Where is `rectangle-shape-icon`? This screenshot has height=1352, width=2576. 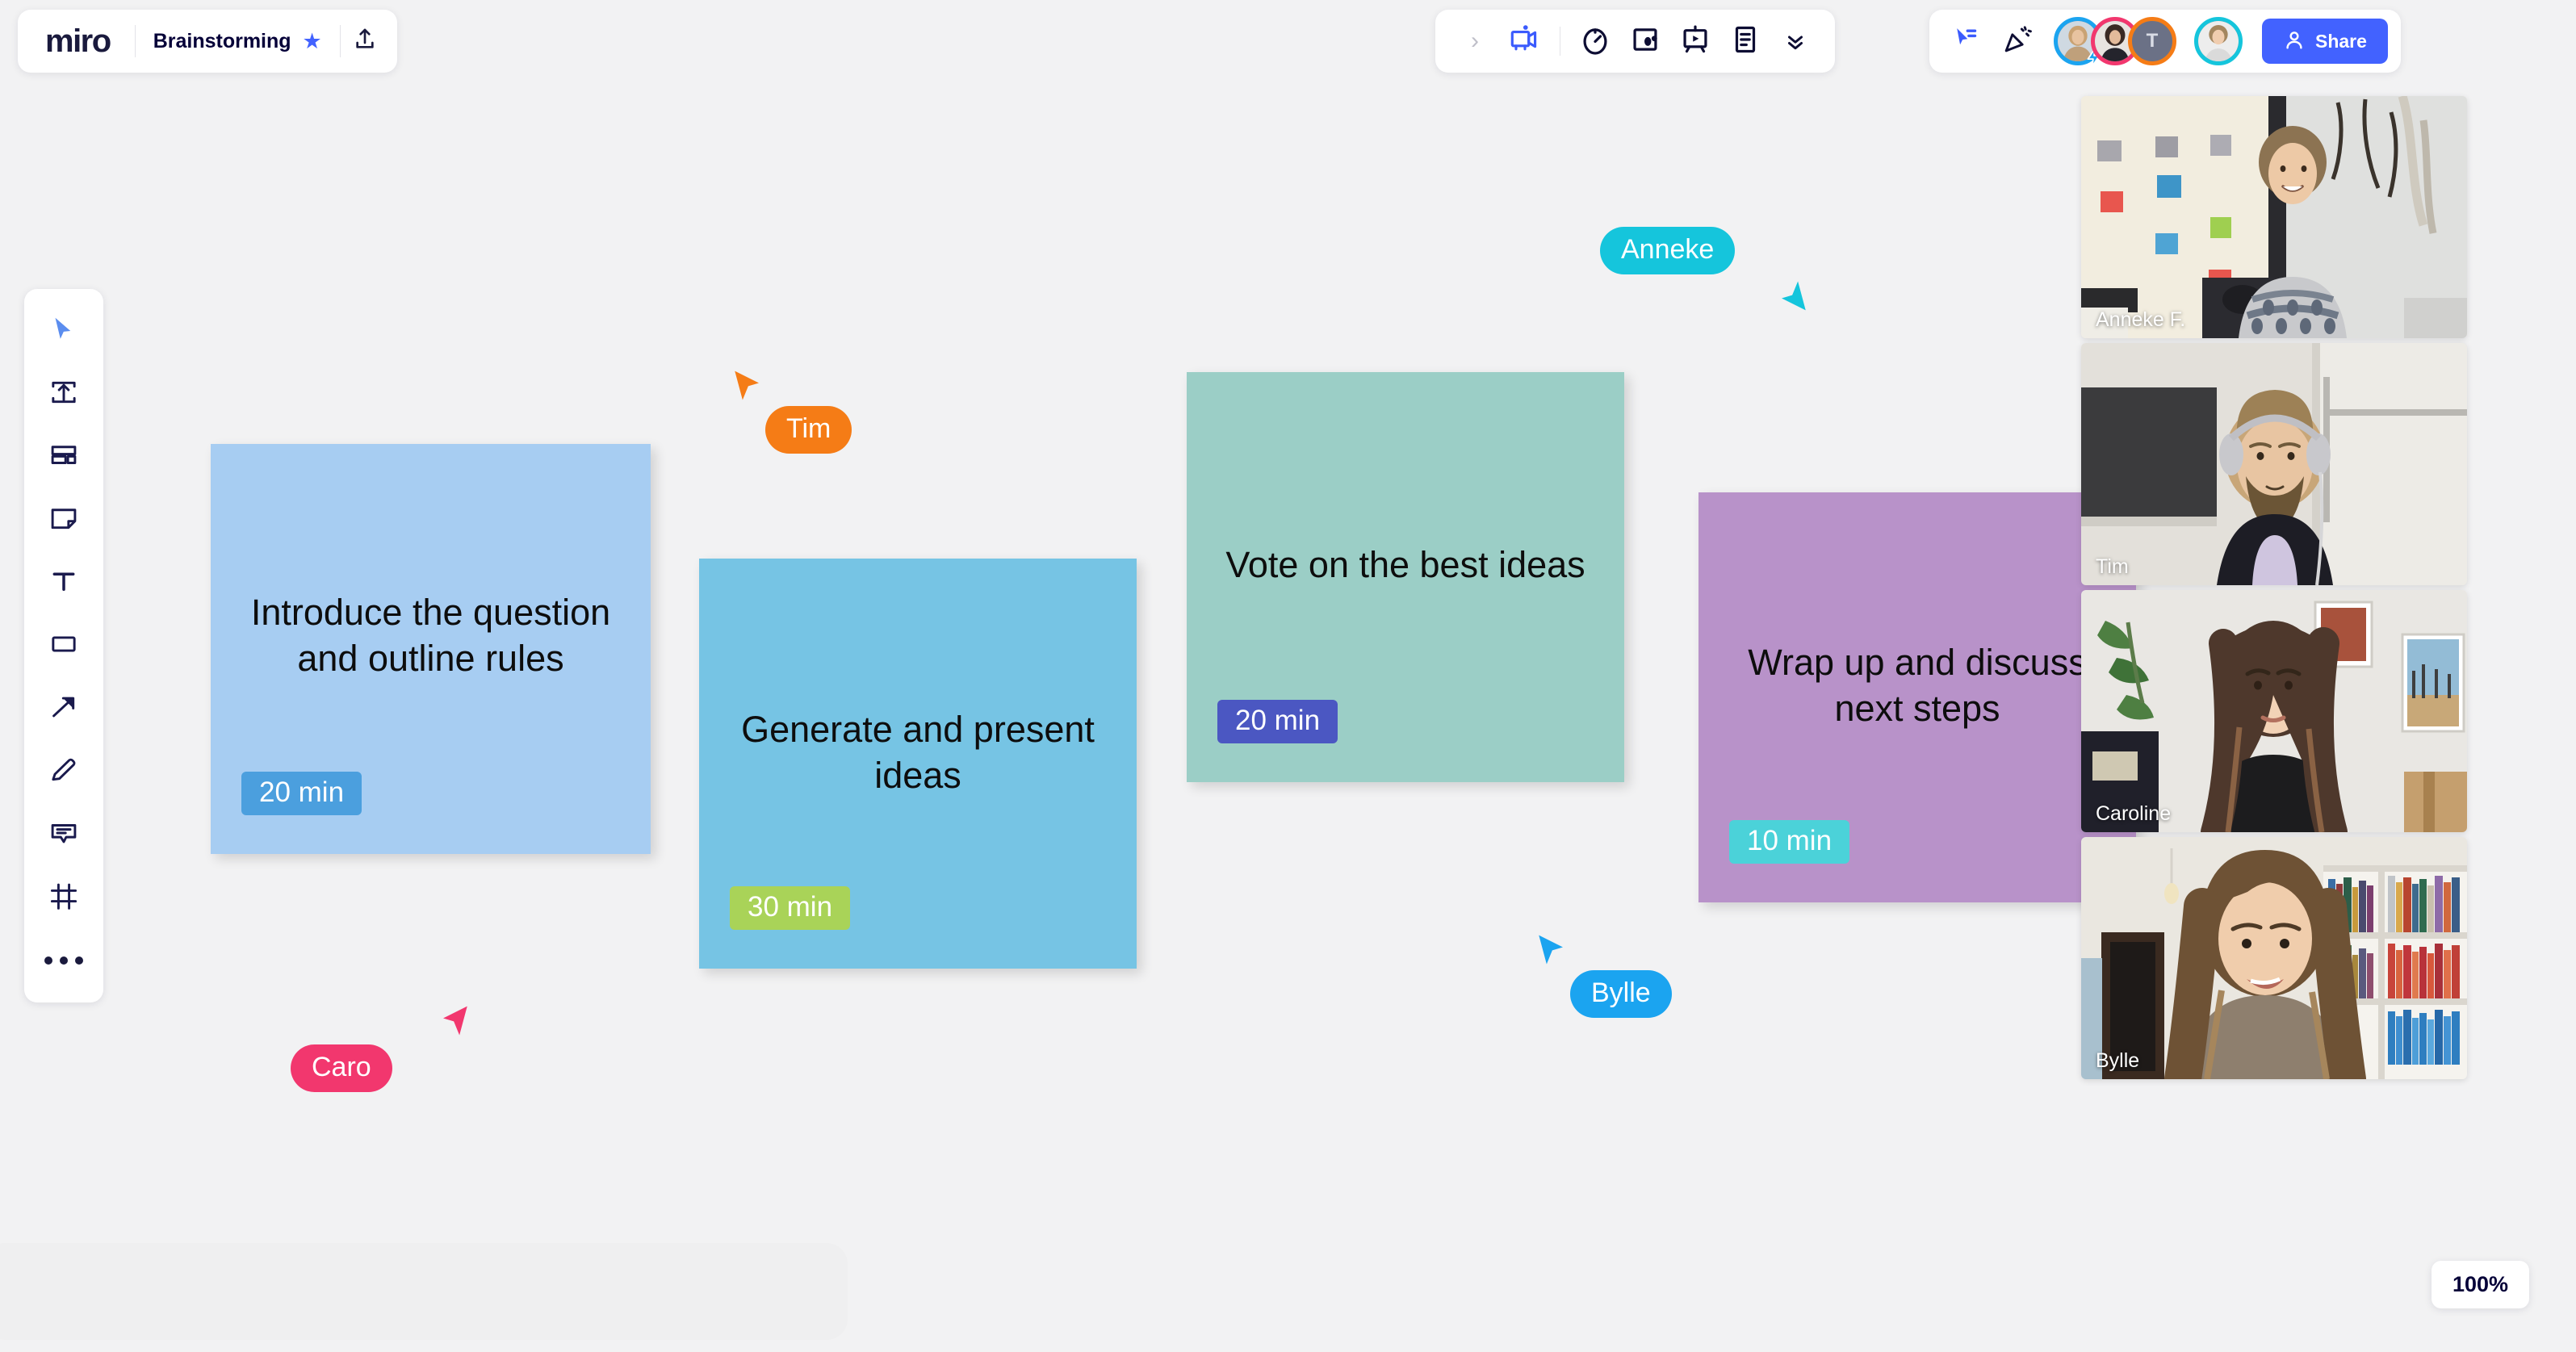 rectangle-shape-icon is located at coordinates (63, 646).